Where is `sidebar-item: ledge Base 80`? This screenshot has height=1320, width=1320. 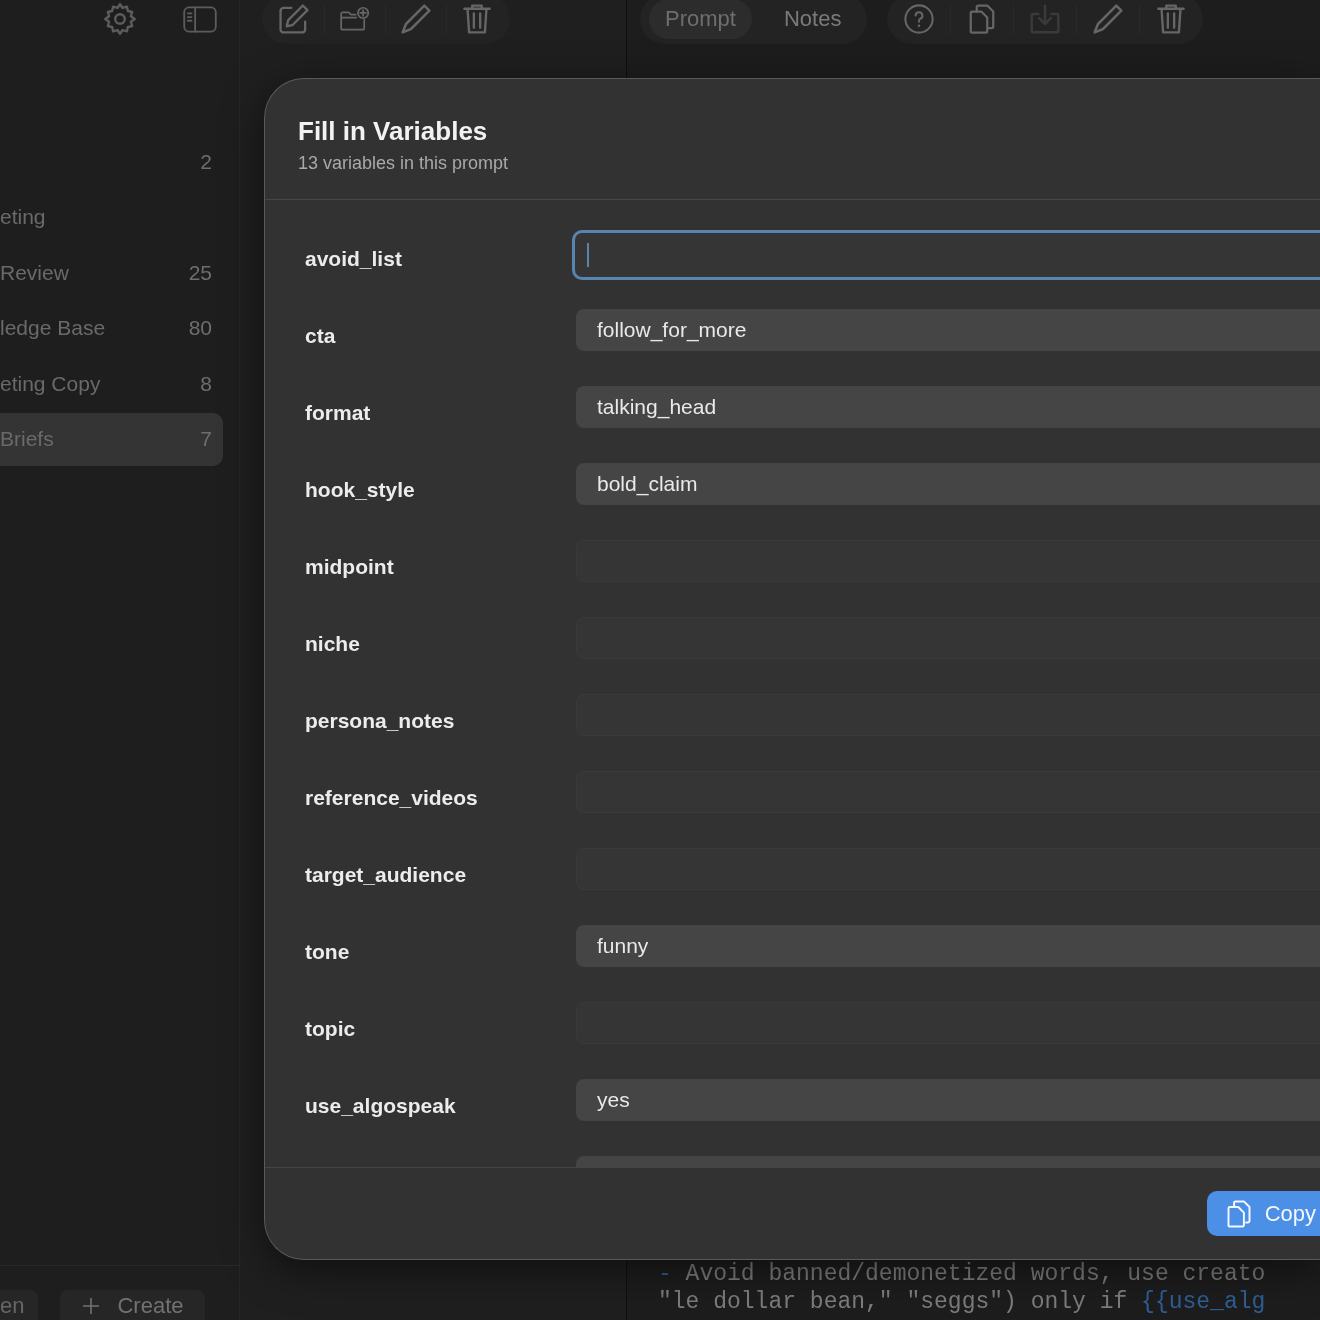 sidebar-item: ledge Base 80 is located at coordinates (111, 328).